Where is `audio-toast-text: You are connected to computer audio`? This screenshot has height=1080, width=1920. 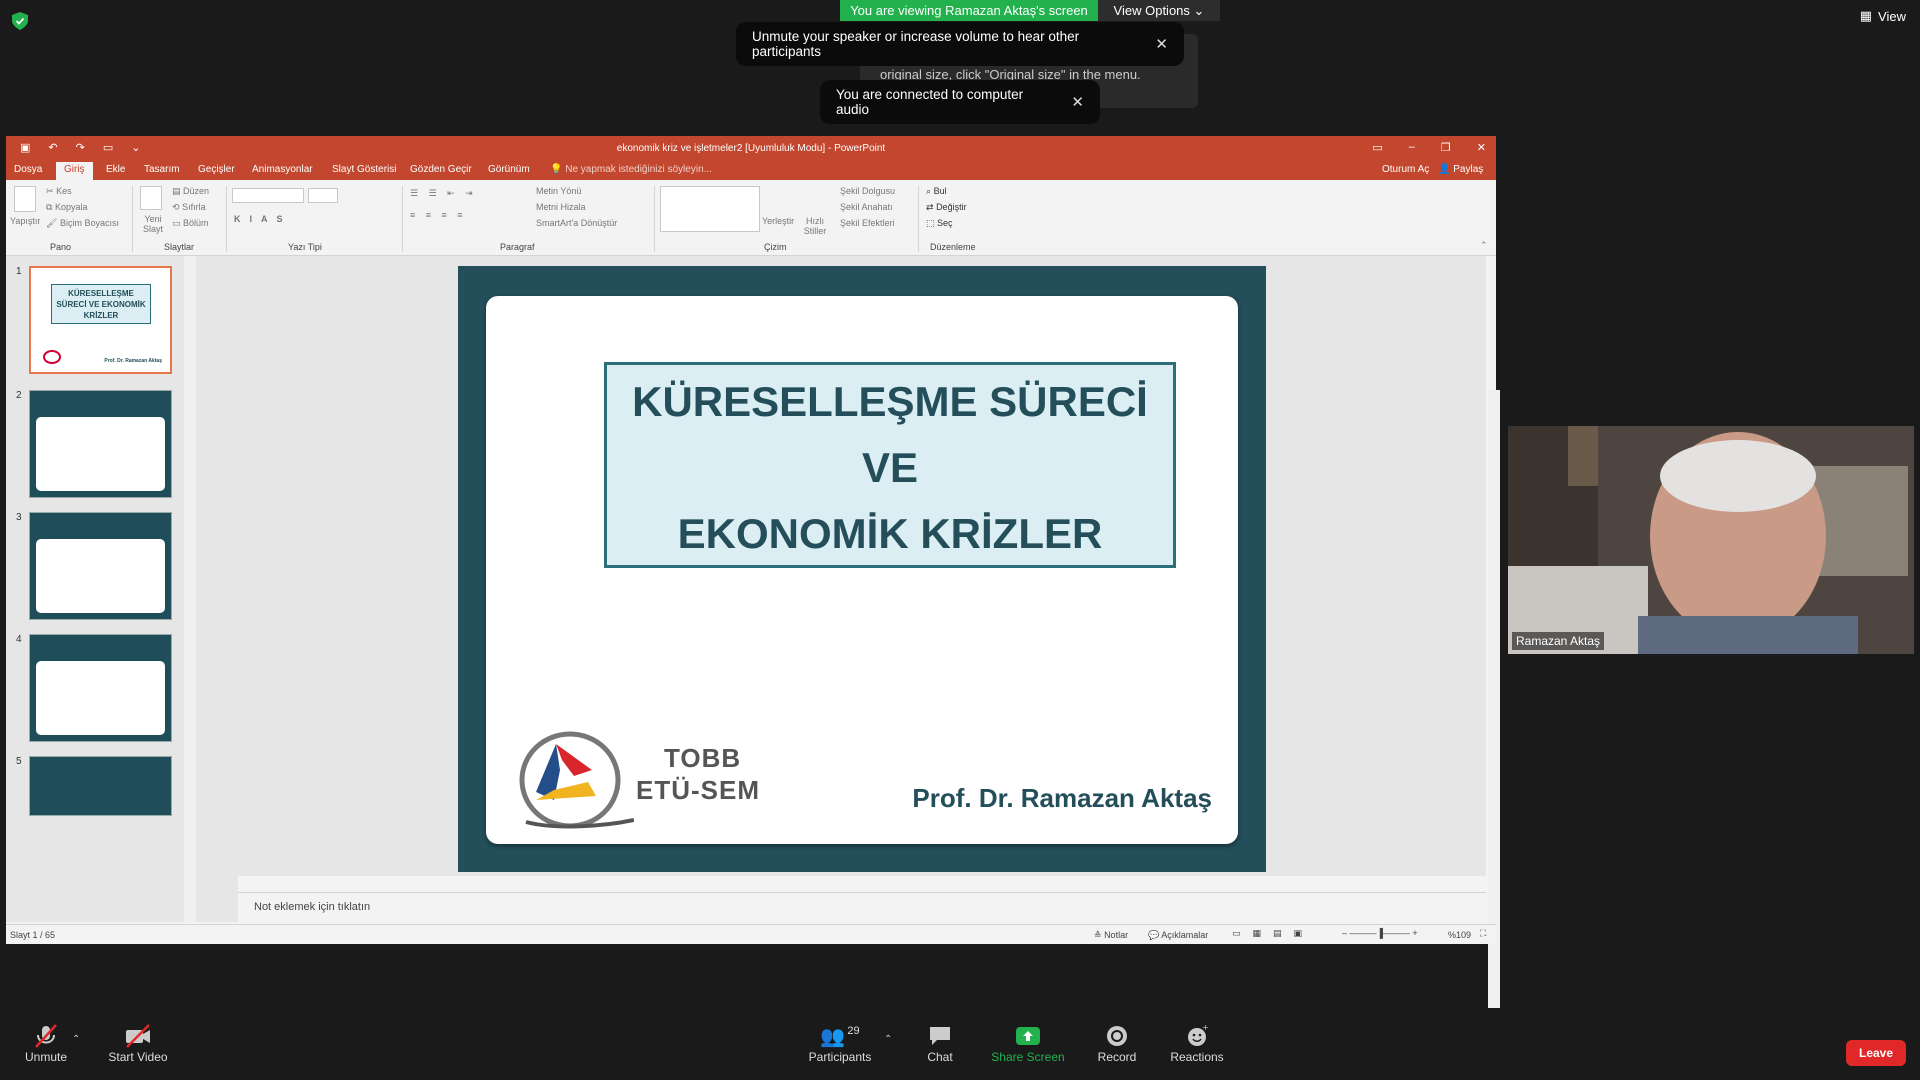
audio-toast-text: You are connected to computer audio is located at coordinates (930, 102).